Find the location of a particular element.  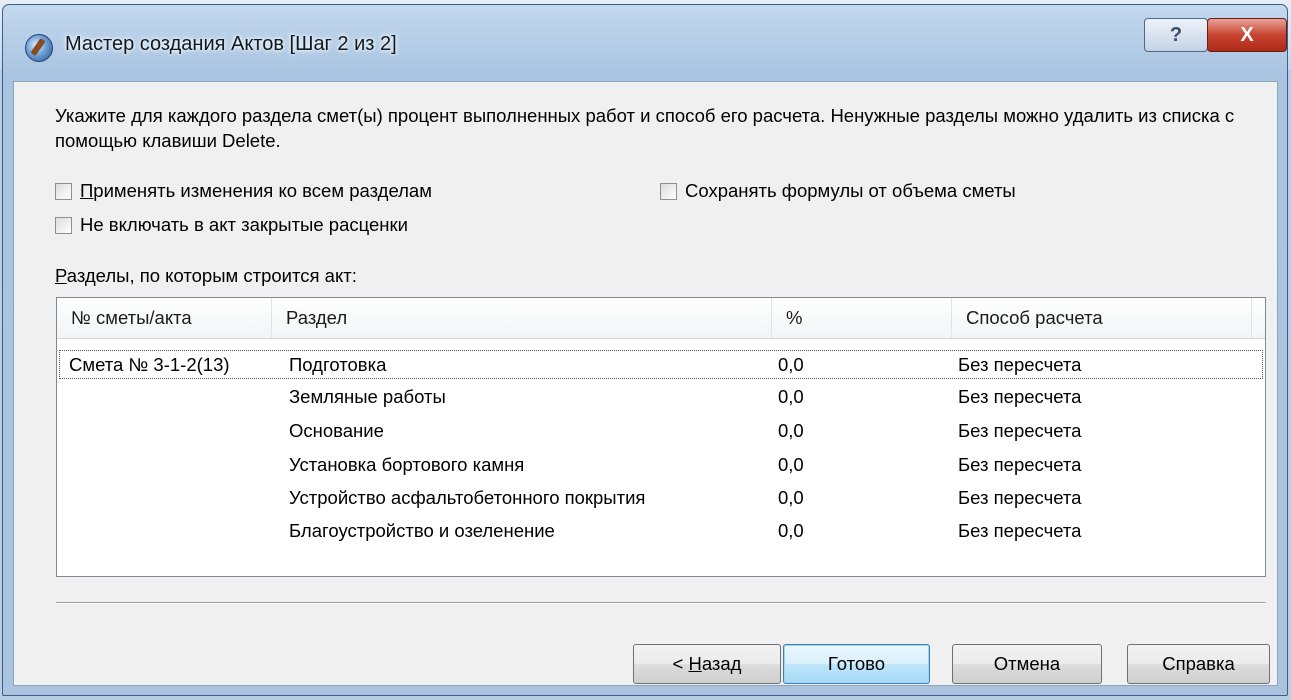

close-button: X is located at coordinates (1247, 35).